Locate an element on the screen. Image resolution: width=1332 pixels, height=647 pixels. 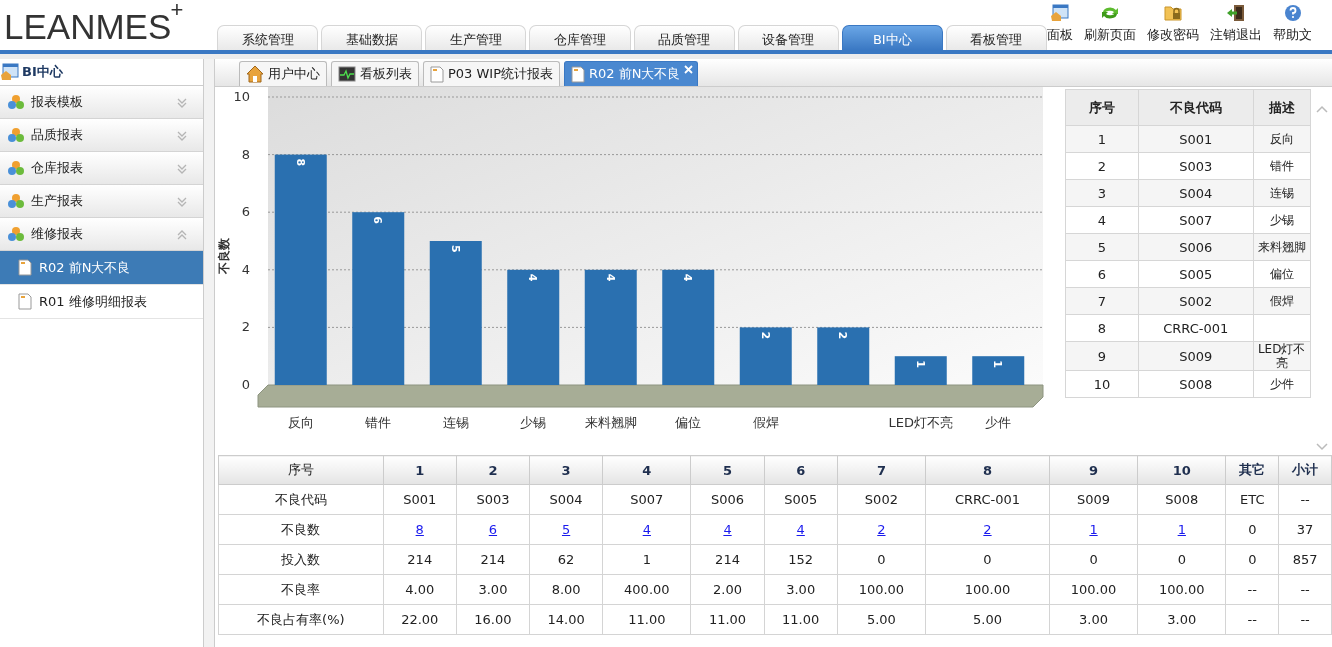
axis-tick: 2 is located at coordinates (245, 327).